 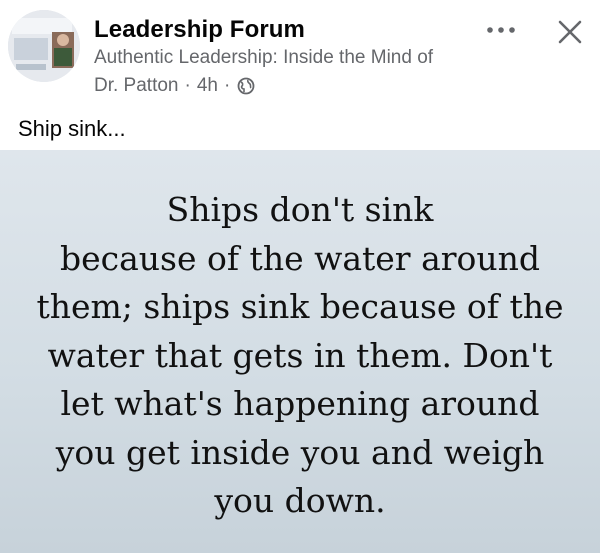 I want to click on group-name: Leadership Forum, so click(x=199, y=30).